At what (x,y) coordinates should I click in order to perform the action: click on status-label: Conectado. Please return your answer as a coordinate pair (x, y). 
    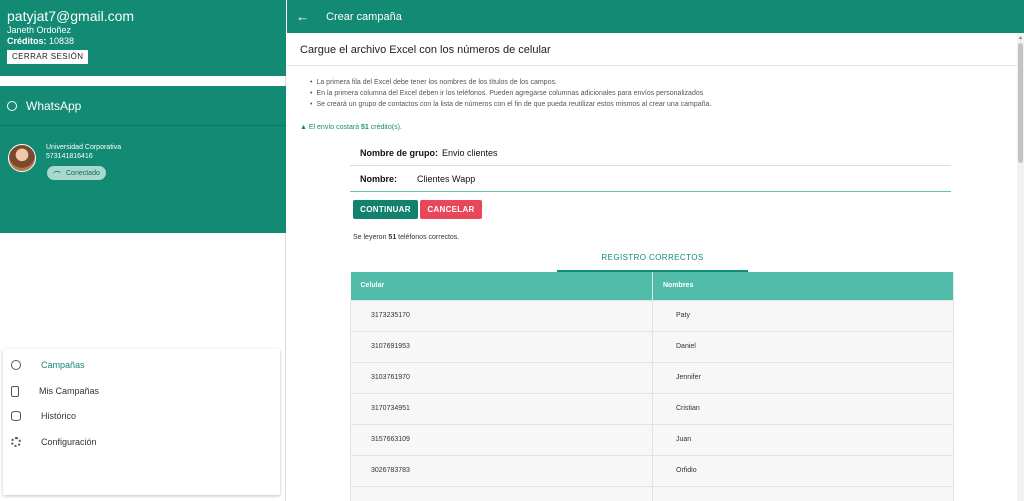
    Looking at the image, I should click on (83, 173).